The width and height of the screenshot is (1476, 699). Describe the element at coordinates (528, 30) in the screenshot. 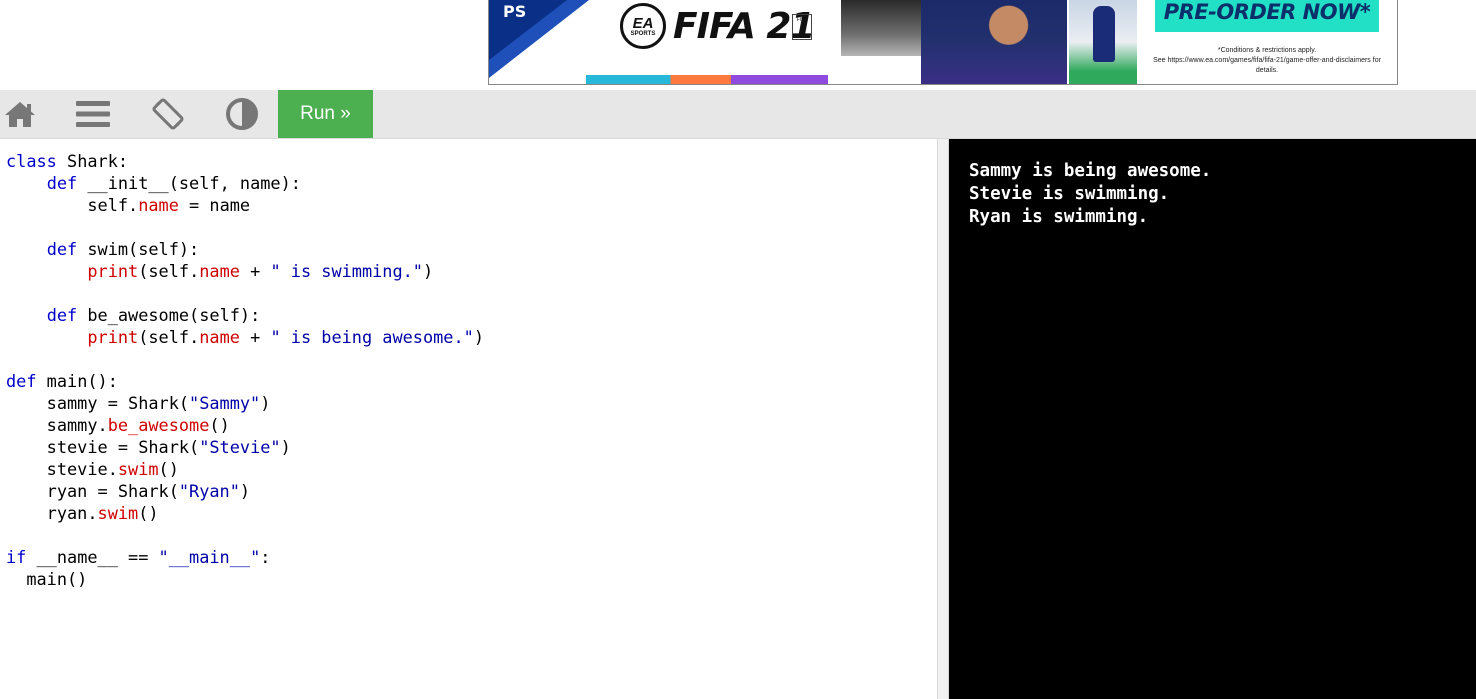

I see `ad-corner-shape-dark` at that location.